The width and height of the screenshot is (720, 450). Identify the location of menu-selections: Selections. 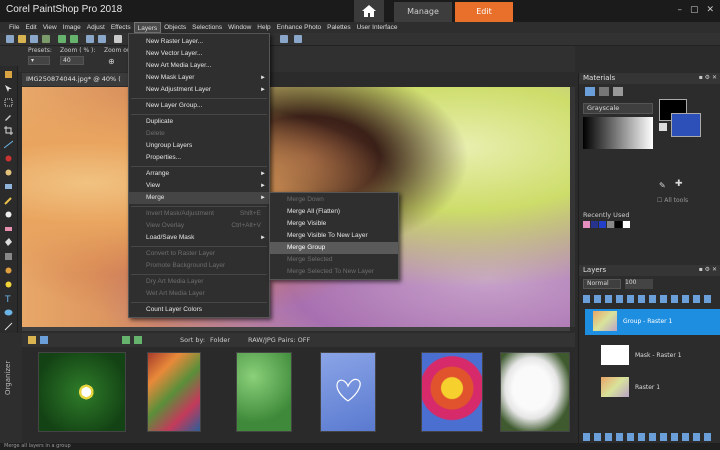
(207, 27).